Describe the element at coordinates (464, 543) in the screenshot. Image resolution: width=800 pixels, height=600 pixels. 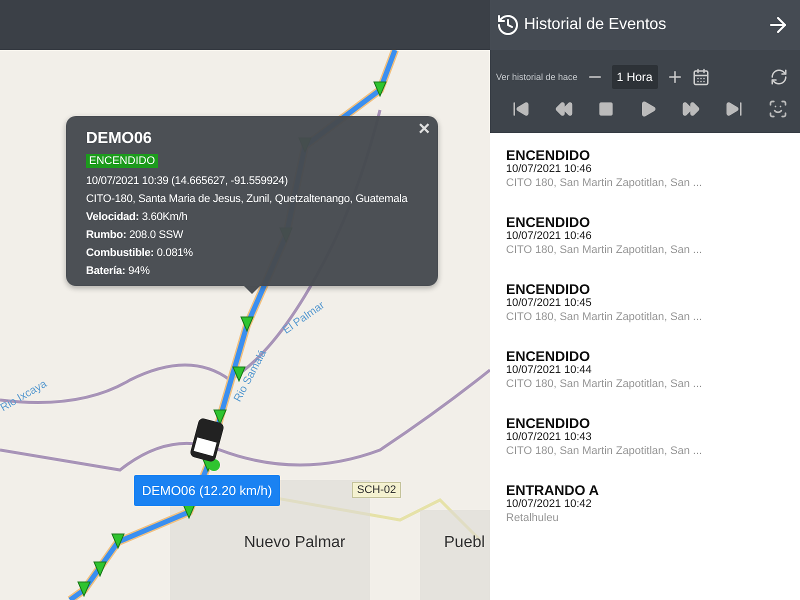
I see `map-label: Puebl` at that location.